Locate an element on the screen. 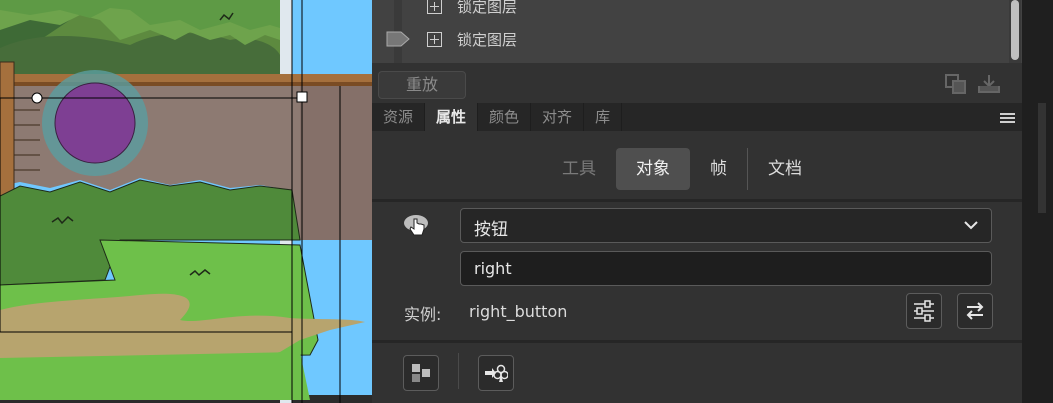  layers-toolbar: 重放 is located at coordinates (697, 83).